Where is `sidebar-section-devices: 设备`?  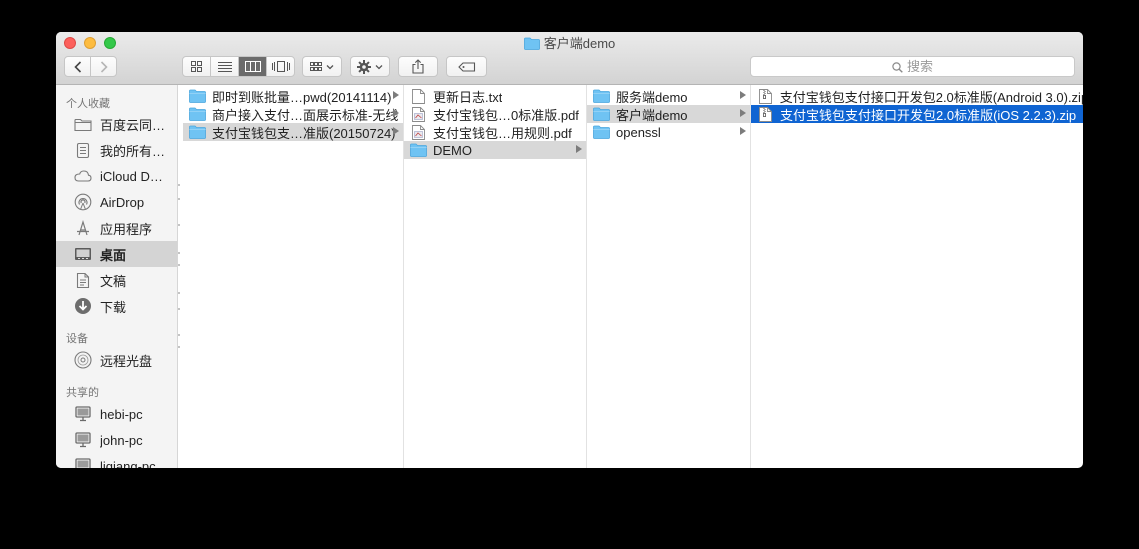 sidebar-section-devices: 设备 is located at coordinates (77, 339).